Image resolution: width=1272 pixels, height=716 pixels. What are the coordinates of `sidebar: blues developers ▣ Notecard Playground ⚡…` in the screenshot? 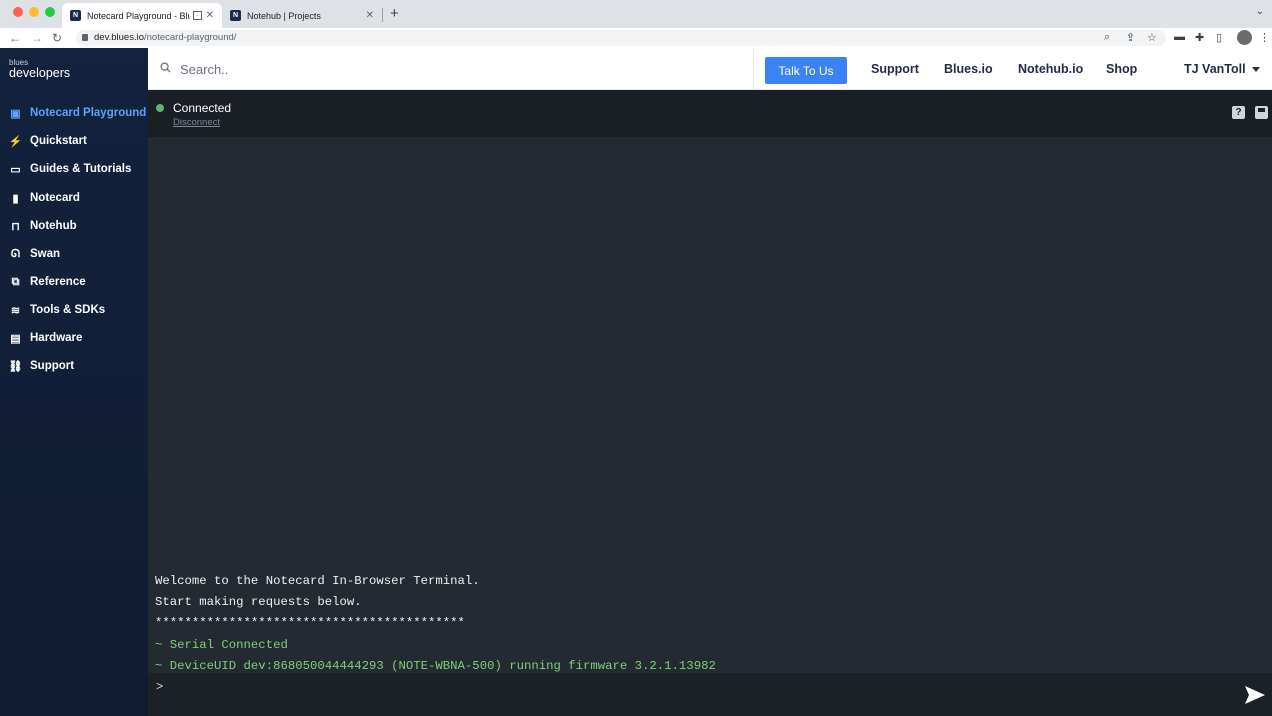 It's located at (74, 382).